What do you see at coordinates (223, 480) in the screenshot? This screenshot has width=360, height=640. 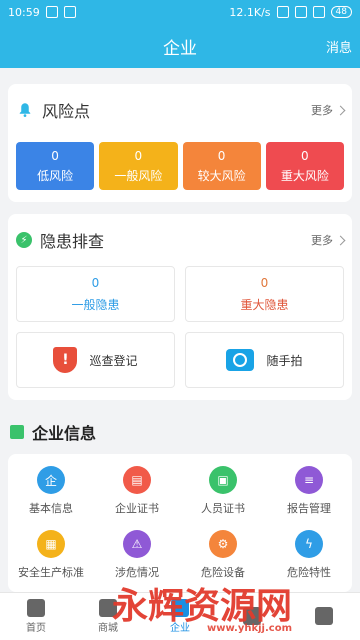 I see `person-cert-icon: ▣` at bounding box center [223, 480].